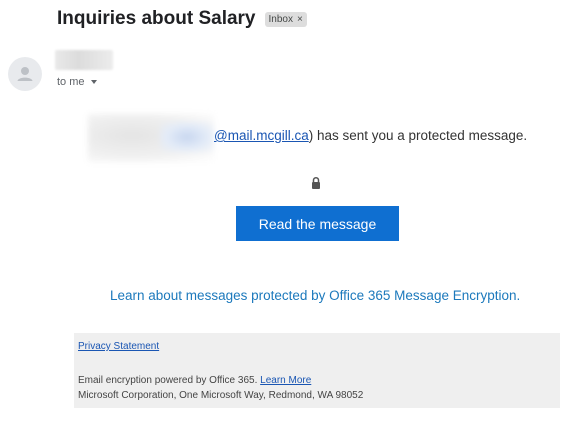 The width and height of the screenshot is (569, 423). I want to click on caret-down-icon, so click(93, 82).